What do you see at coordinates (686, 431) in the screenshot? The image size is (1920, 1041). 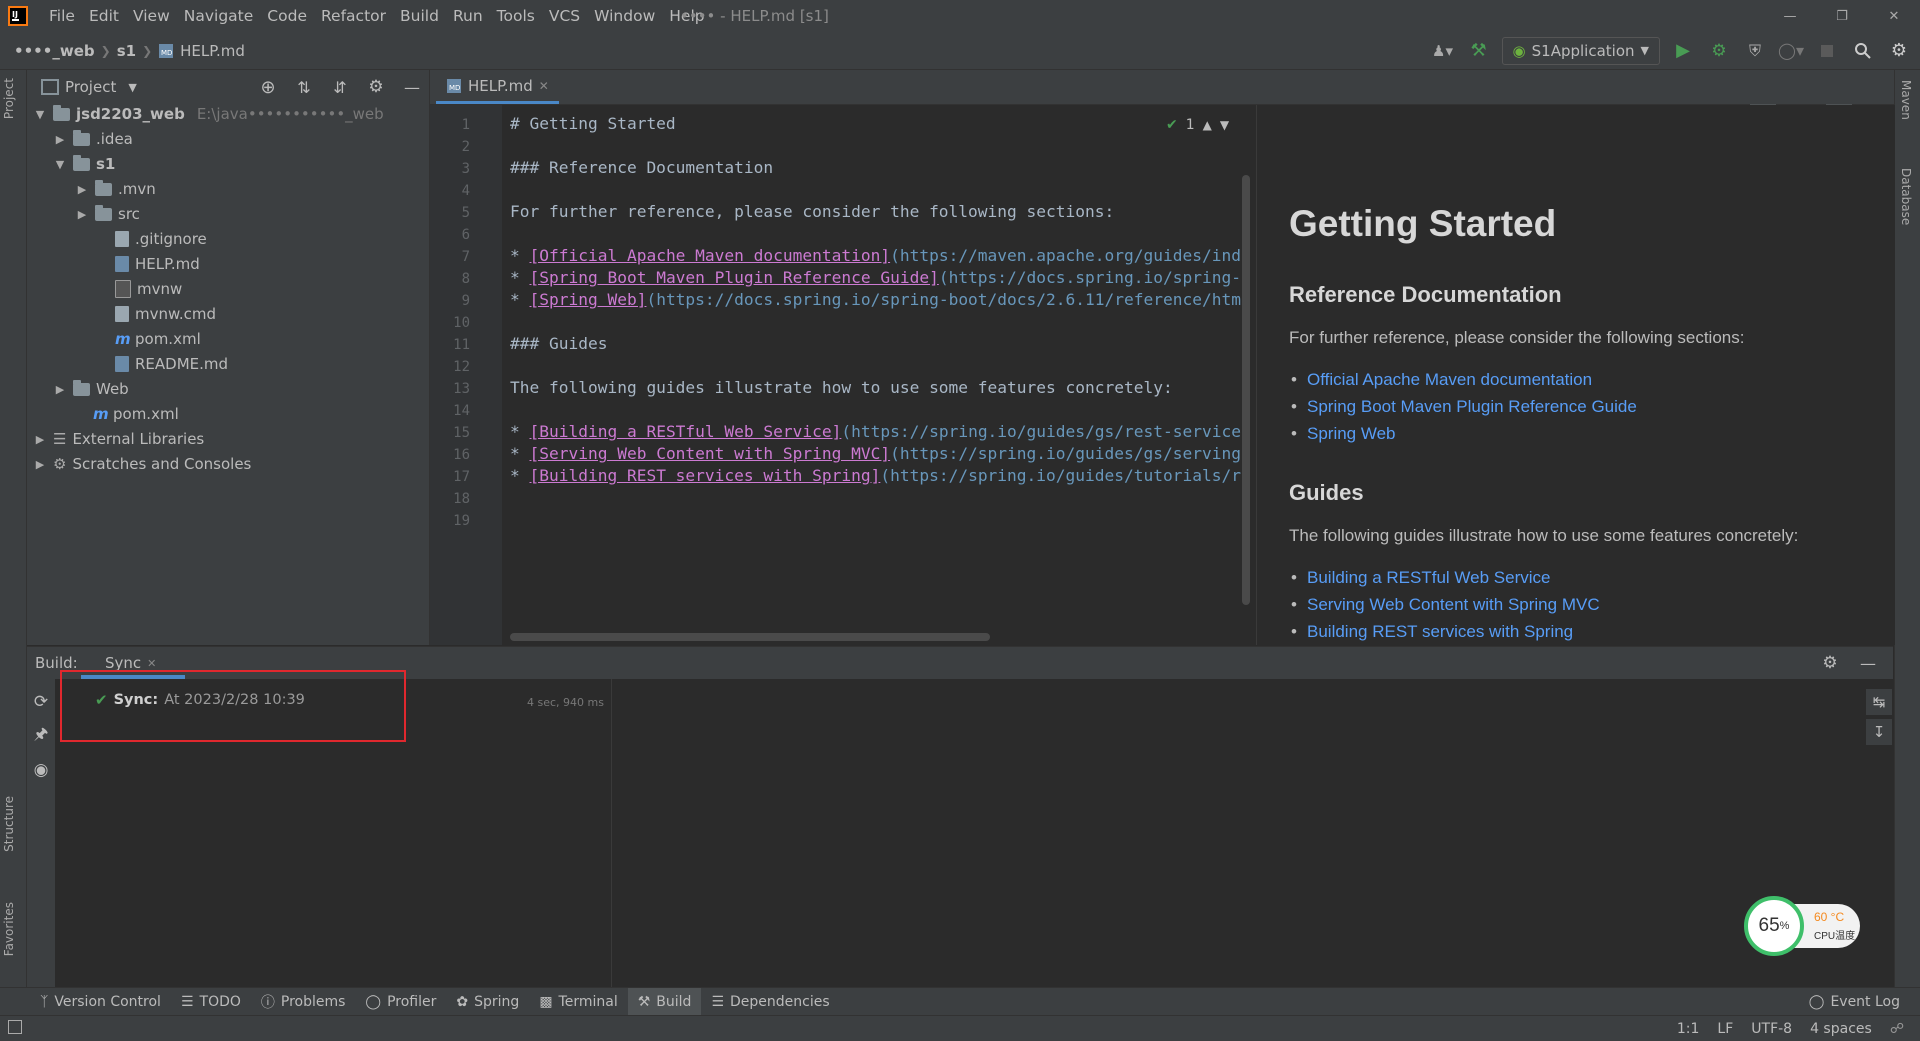 I see `md-link-text: [Building a RESTful Web Service]` at bounding box center [686, 431].